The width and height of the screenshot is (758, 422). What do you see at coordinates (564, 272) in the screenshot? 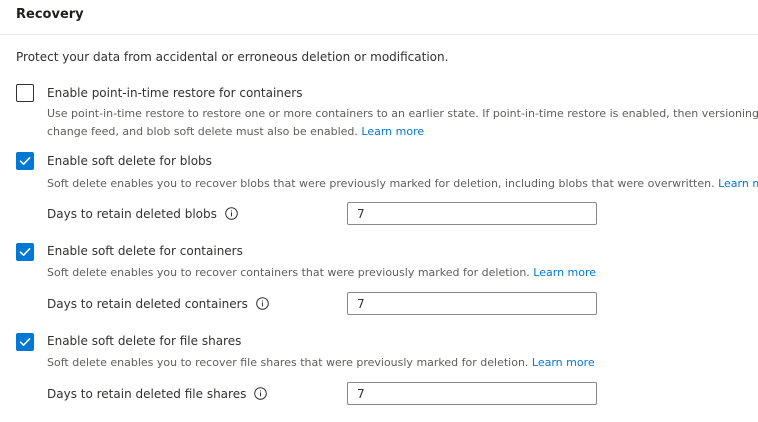
I see `soft-delete-containers-learn-more-link: Learn more` at bounding box center [564, 272].